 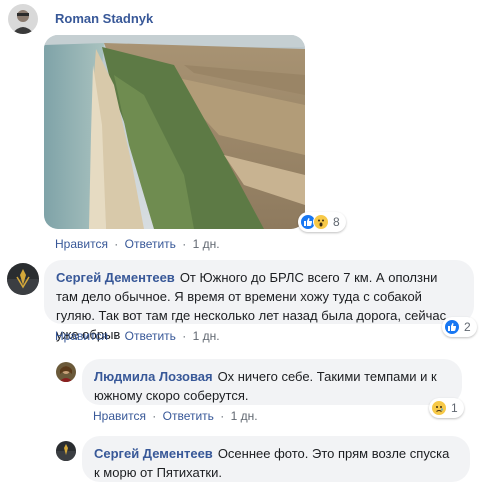 I want to click on reply-reactions: 1, so click(x=446, y=408).